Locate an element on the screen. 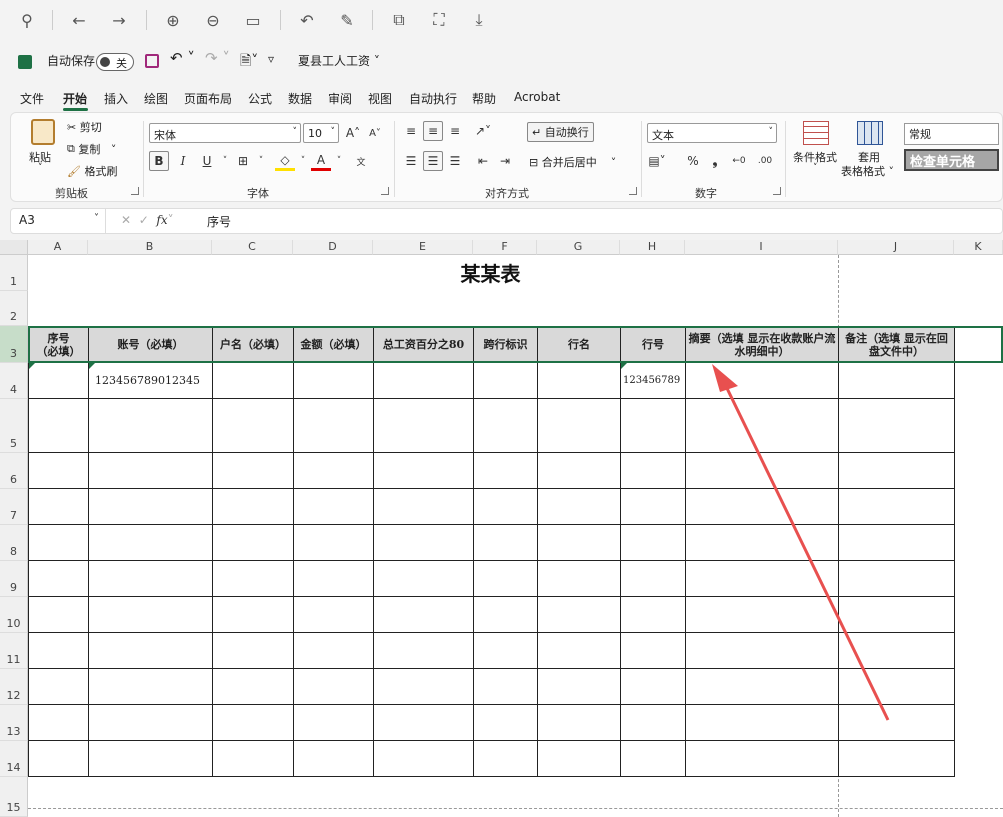 The image size is (1003, 817). zoom-in-icon: ⊕ is located at coordinates (173, 20).